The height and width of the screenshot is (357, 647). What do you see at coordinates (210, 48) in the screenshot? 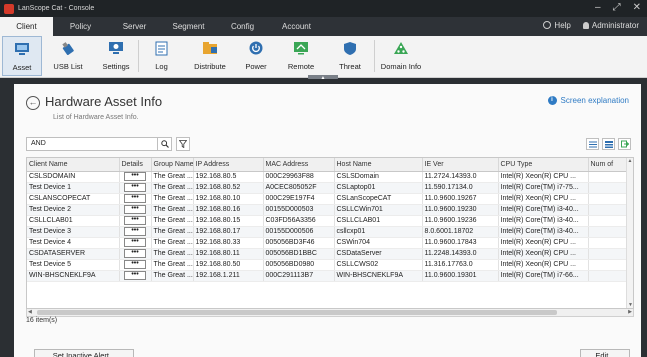
I see `distribute-icon` at bounding box center [210, 48].